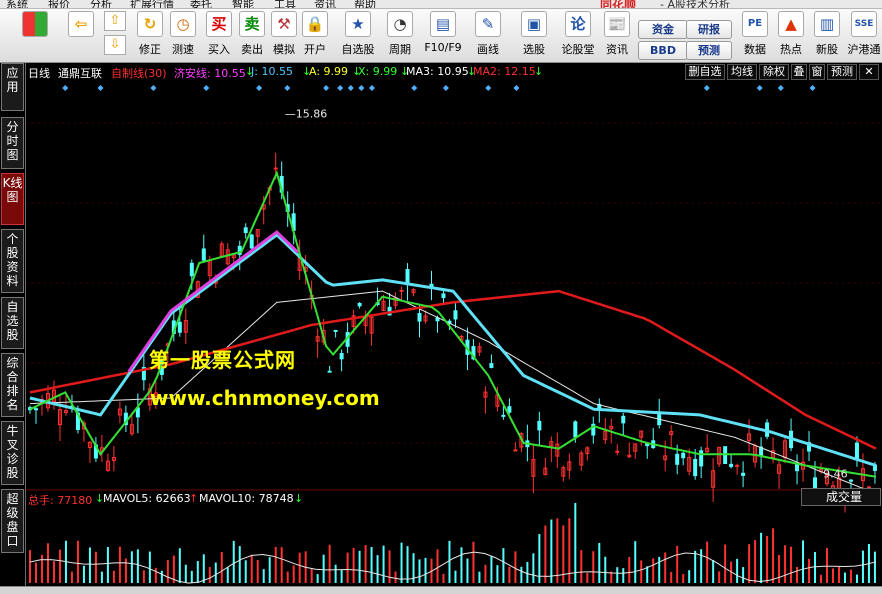  I want to click on restore-button: ↻ 修正, so click(150, 36).